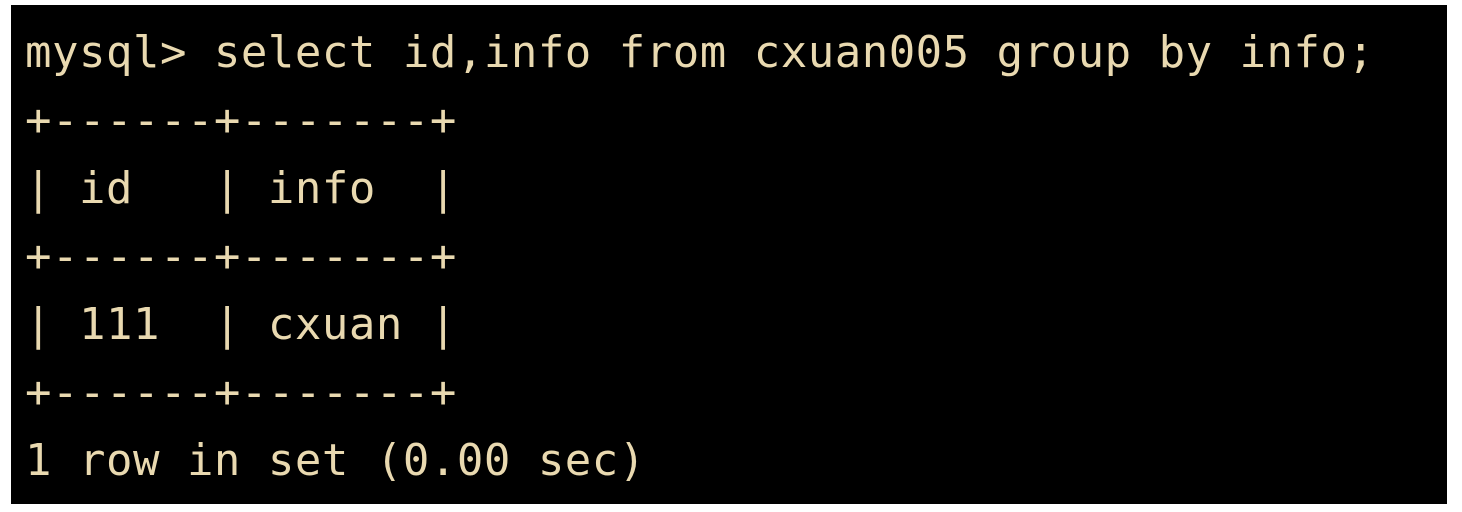 Image resolution: width=1462 pixels, height=512 pixels. What do you see at coordinates (241, 188) in the screenshot?
I see `table-header-row: | id | info |` at bounding box center [241, 188].